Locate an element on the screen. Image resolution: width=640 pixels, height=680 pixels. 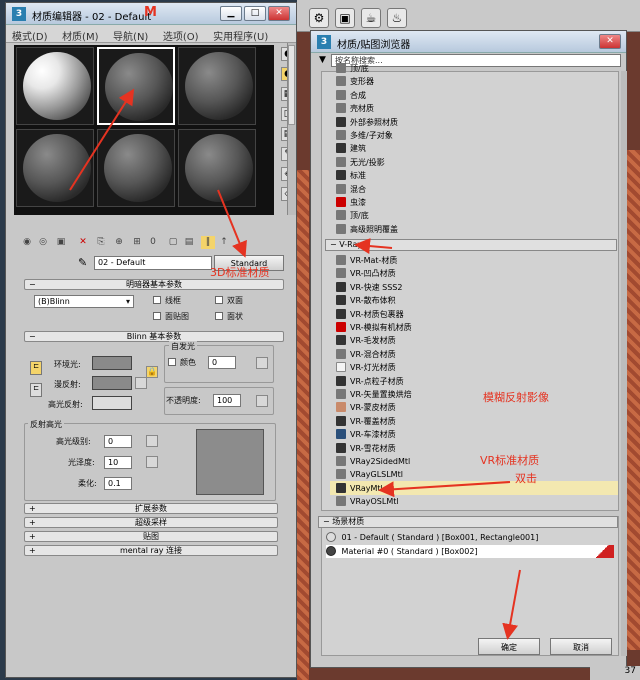
arrow-to-slot is located at coordinates (102, 139).